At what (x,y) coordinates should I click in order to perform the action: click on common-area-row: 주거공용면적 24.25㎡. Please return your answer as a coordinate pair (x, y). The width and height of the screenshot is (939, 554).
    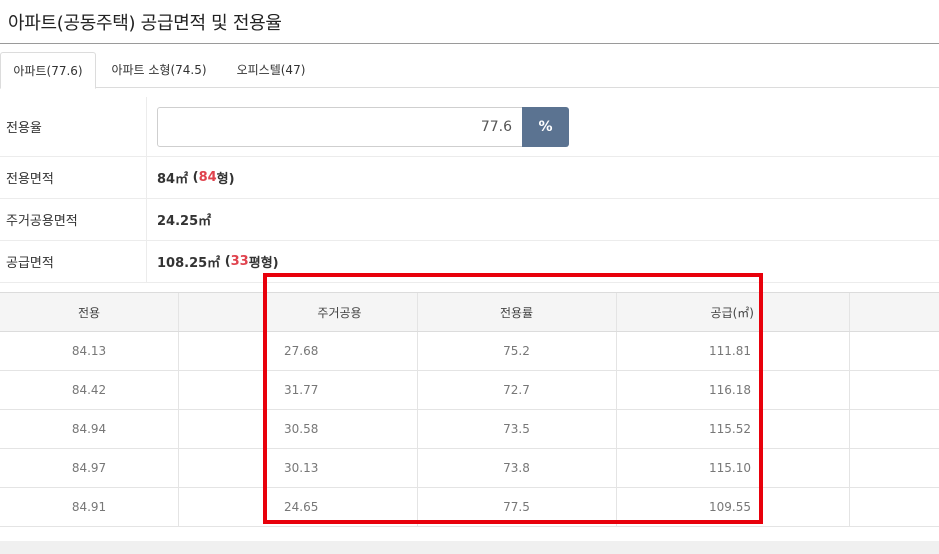
    Looking at the image, I should click on (469, 220).